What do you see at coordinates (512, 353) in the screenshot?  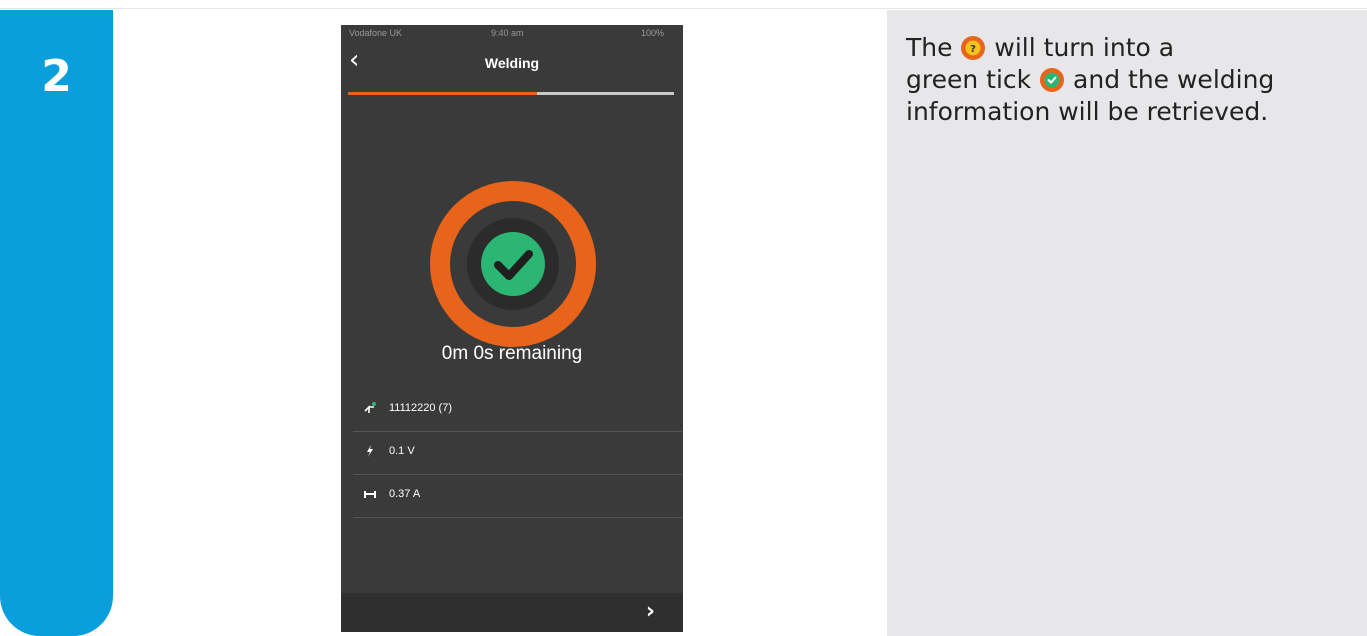 I see `time-remaining: 0m 0s remaining` at bounding box center [512, 353].